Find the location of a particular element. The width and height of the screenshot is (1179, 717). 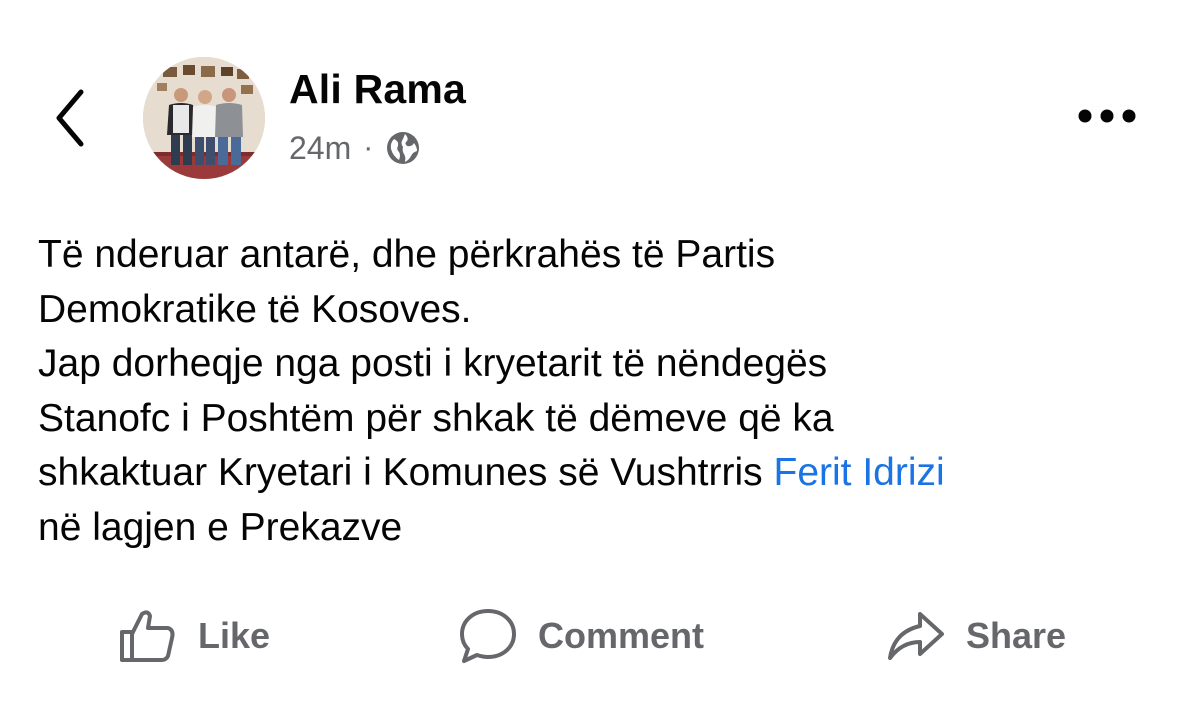

more-options-button is located at coordinates (1107, 116).